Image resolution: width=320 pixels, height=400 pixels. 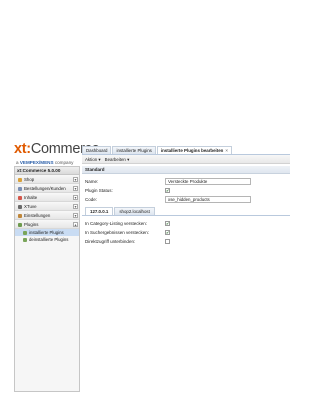 What do you see at coordinates (57, 149) in the screenshot?
I see `logo-wordmark: xt:Commerce` at bounding box center [57, 149].